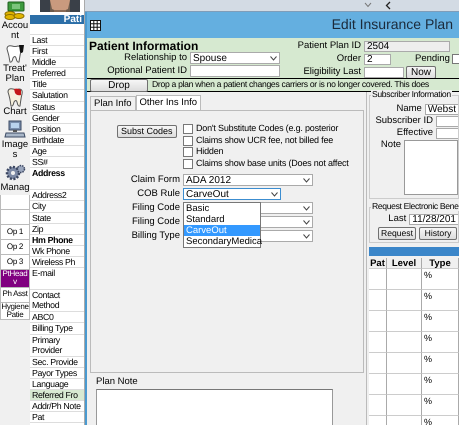 This screenshot has height=425, width=459. Describe the element at coordinates (117, 382) in the screenshot. I see `field-label: Plan Note` at that location.